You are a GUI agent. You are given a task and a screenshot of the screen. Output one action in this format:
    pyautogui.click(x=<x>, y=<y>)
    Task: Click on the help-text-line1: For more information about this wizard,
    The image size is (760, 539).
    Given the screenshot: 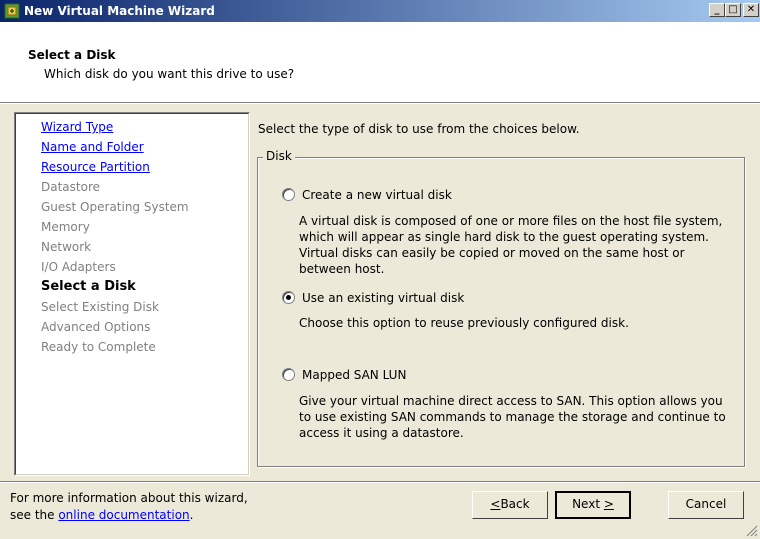 What is the action you would take?
    pyautogui.click(x=129, y=498)
    